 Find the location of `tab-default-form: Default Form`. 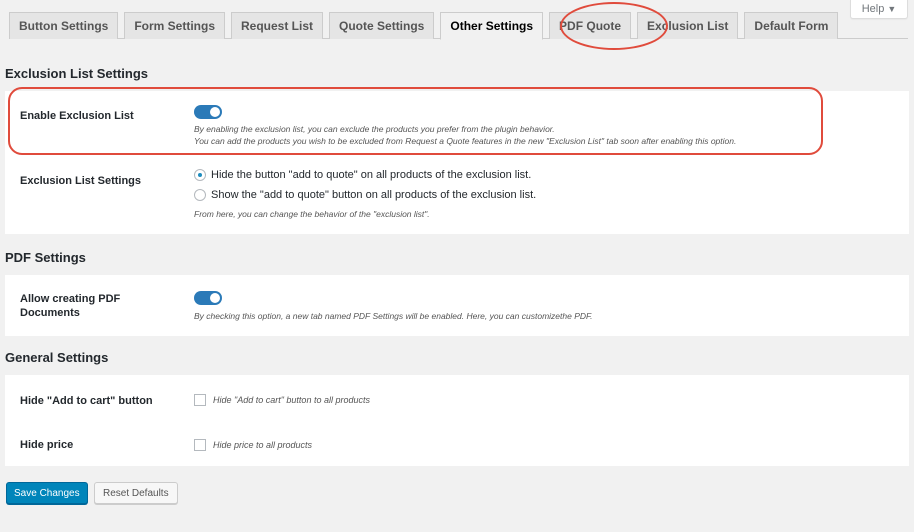

tab-default-form: Default Form is located at coordinates (791, 25).